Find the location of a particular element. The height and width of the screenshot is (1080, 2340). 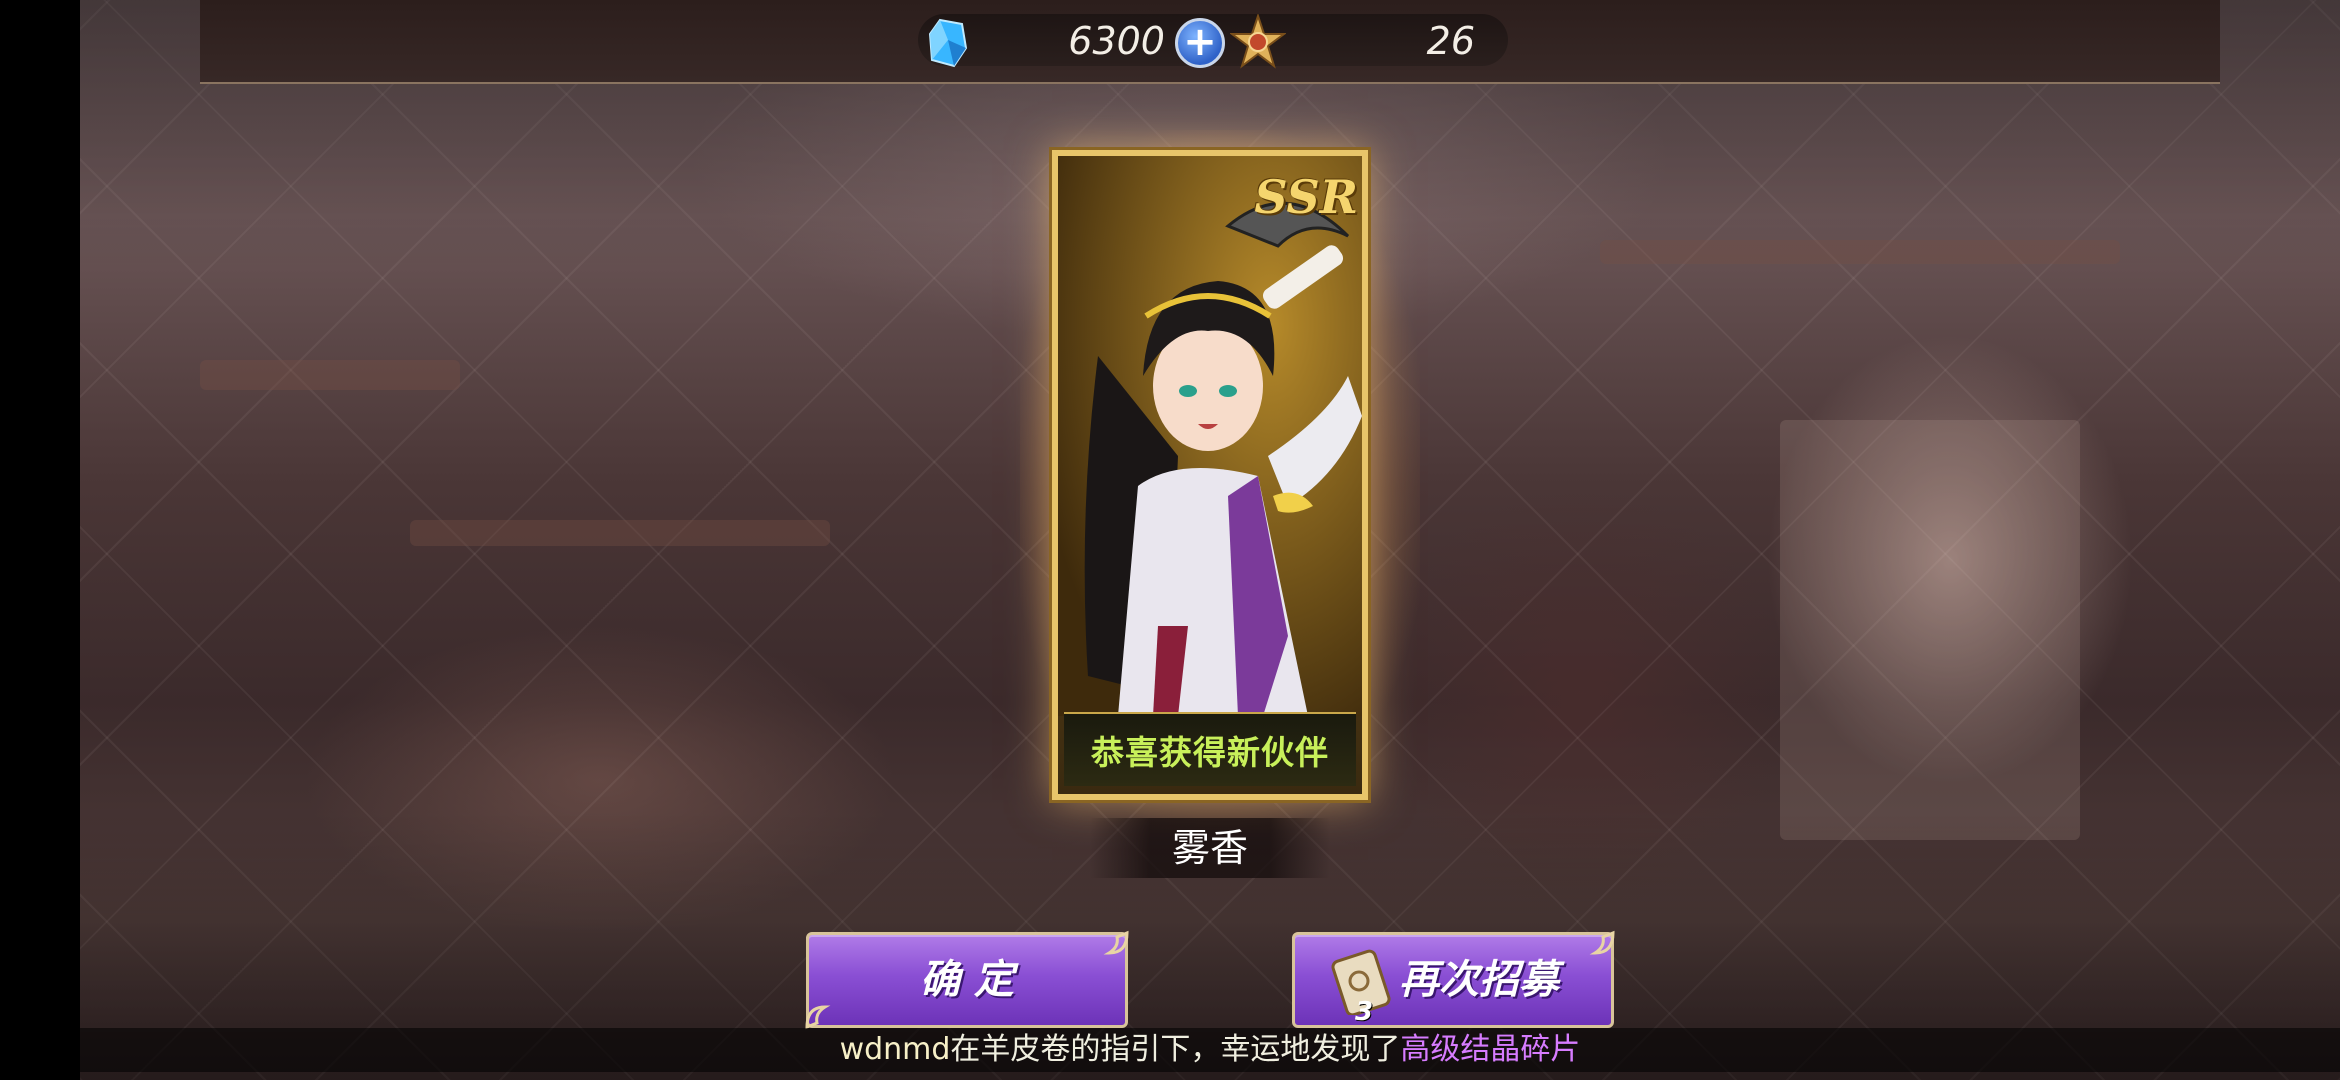

broadcast-user: wdnmd is located at coordinates (895, 1049).